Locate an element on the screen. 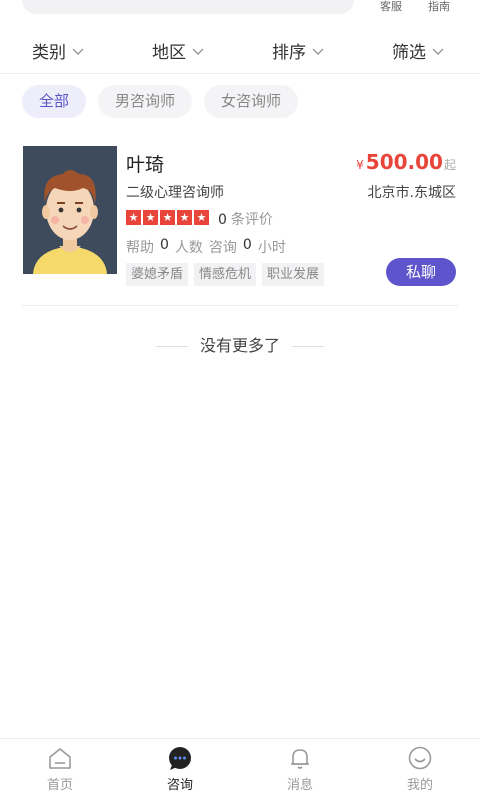 The height and width of the screenshot is (800, 480). help-count: 0 is located at coordinates (164, 245).